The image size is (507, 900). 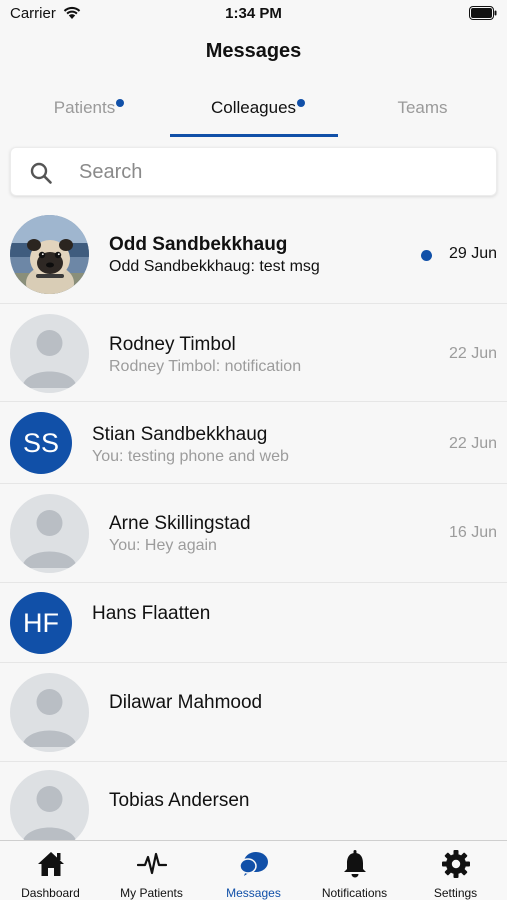 I want to click on status-bar: Carrier 1:34 PM, so click(x=253, y=15).